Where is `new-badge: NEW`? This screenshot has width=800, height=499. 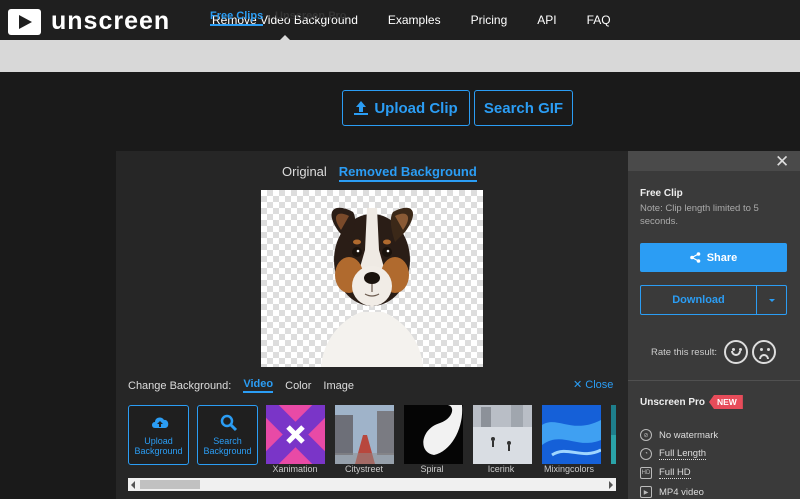
new-badge: NEW is located at coordinates (726, 402).